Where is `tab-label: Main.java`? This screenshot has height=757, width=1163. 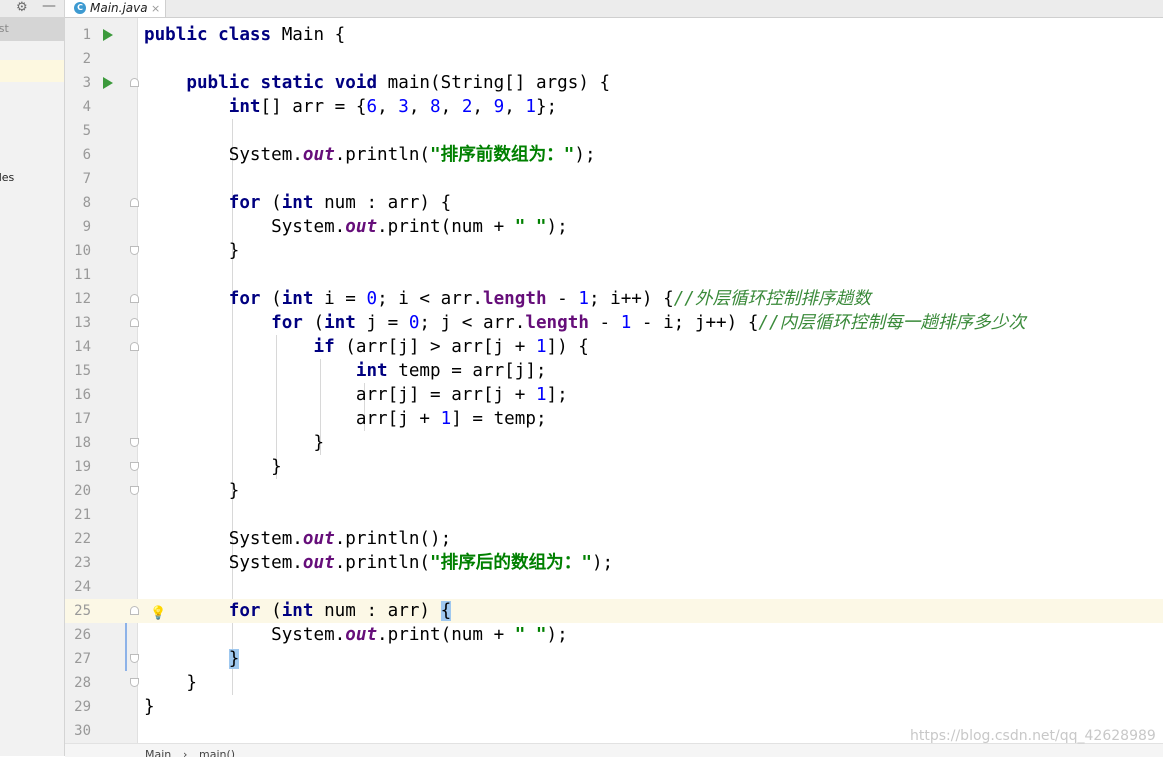
tab-label: Main.java is located at coordinates (119, 8).